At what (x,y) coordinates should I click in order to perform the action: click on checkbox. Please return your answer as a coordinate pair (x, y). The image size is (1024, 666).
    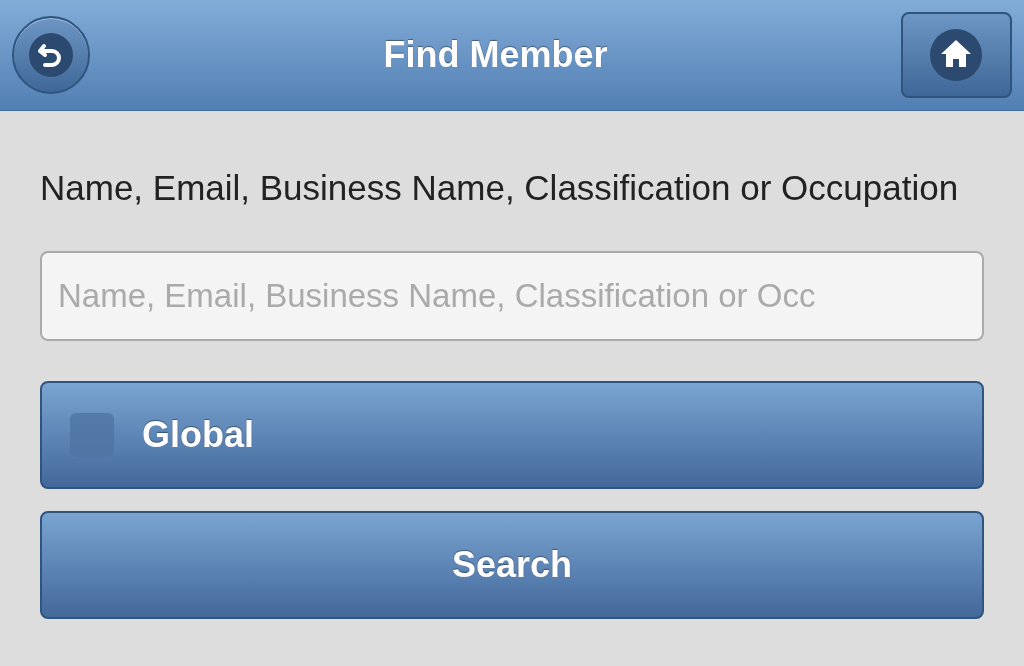
    Looking at the image, I should click on (92, 435).